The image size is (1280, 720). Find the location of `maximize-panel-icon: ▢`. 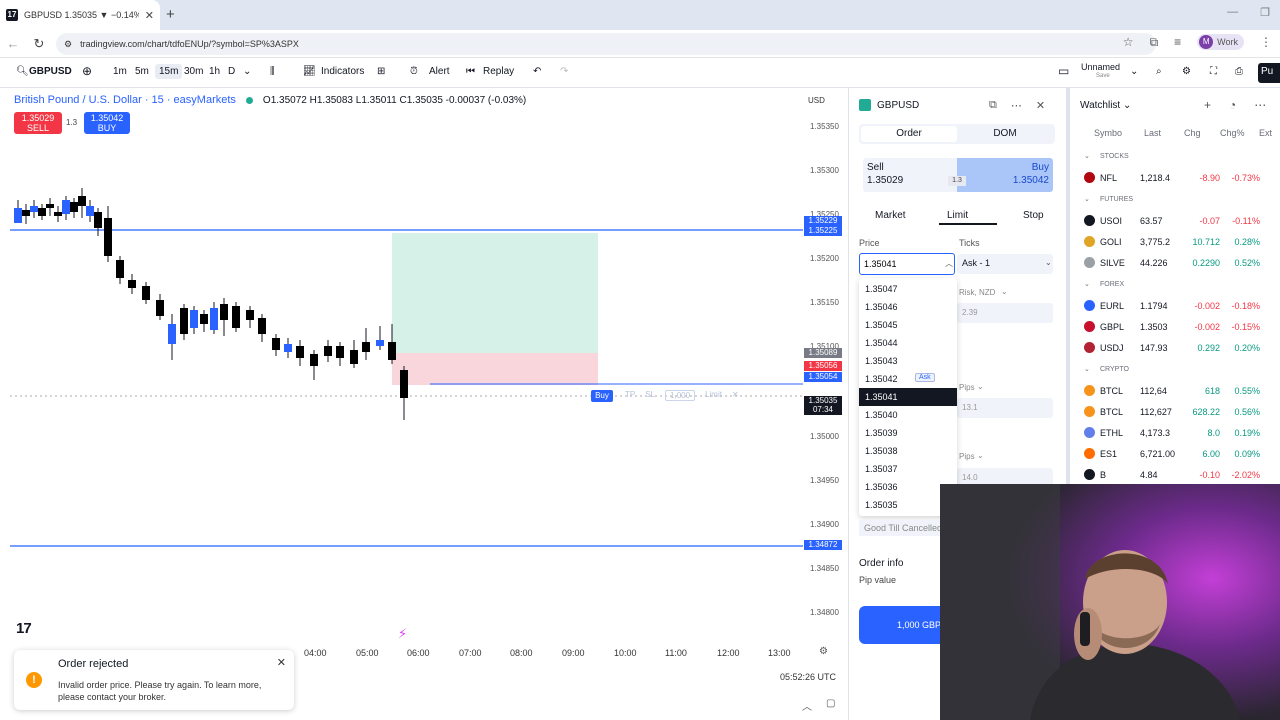

maximize-panel-icon: ▢ is located at coordinates (830, 705).